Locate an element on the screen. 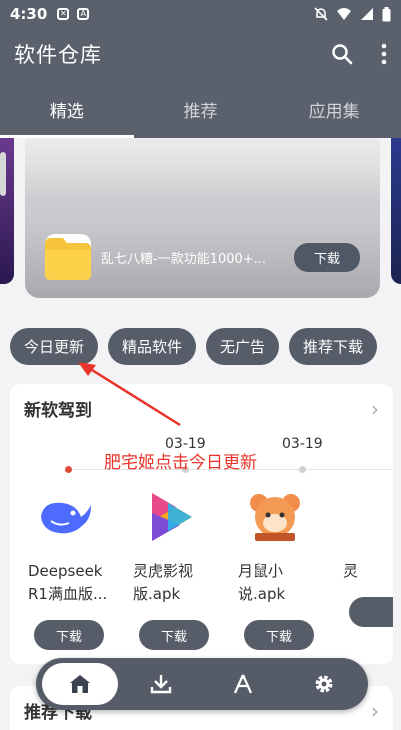  notification-x-icon: ✕ is located at coordinates (63, 14).